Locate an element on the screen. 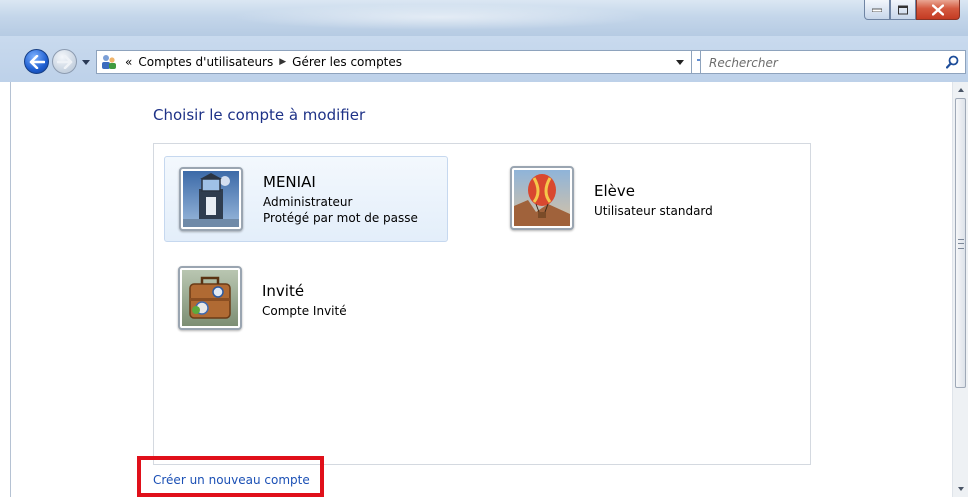 This screenshot has width=968, height=497. account-tile-eleve: Elève Utilisateur standard is located at coordinates (638, 199).